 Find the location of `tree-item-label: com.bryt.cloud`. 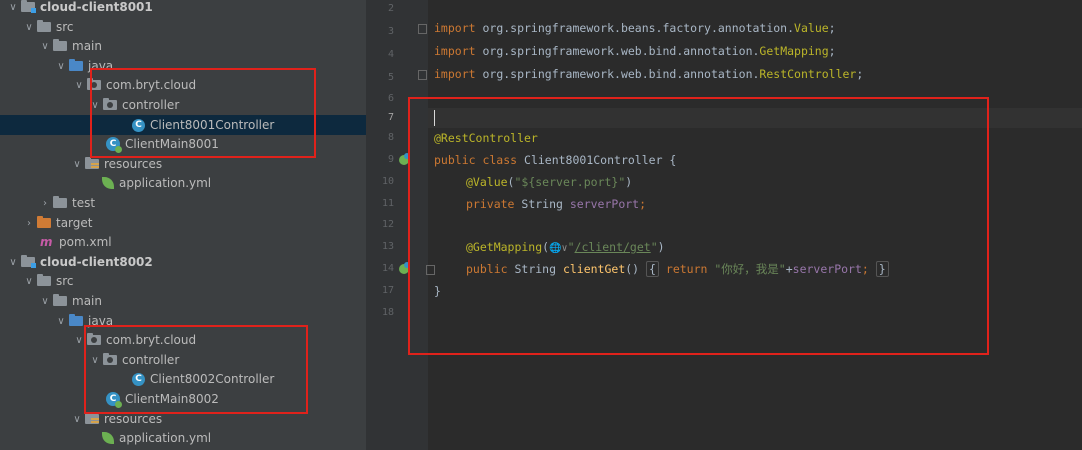

tree-item-label: com.bryt.cloud is located at coordinates (151, 340).